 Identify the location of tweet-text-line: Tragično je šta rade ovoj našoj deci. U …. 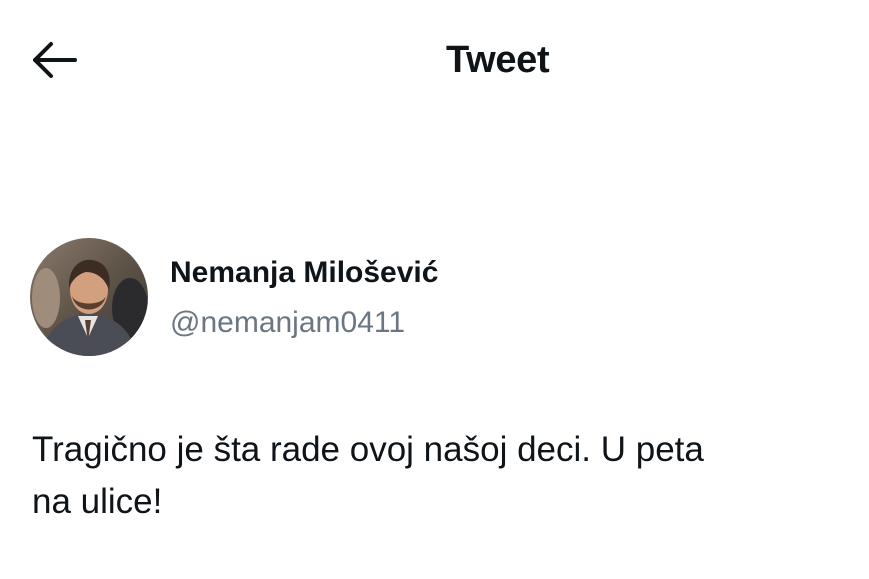
(368, 449).